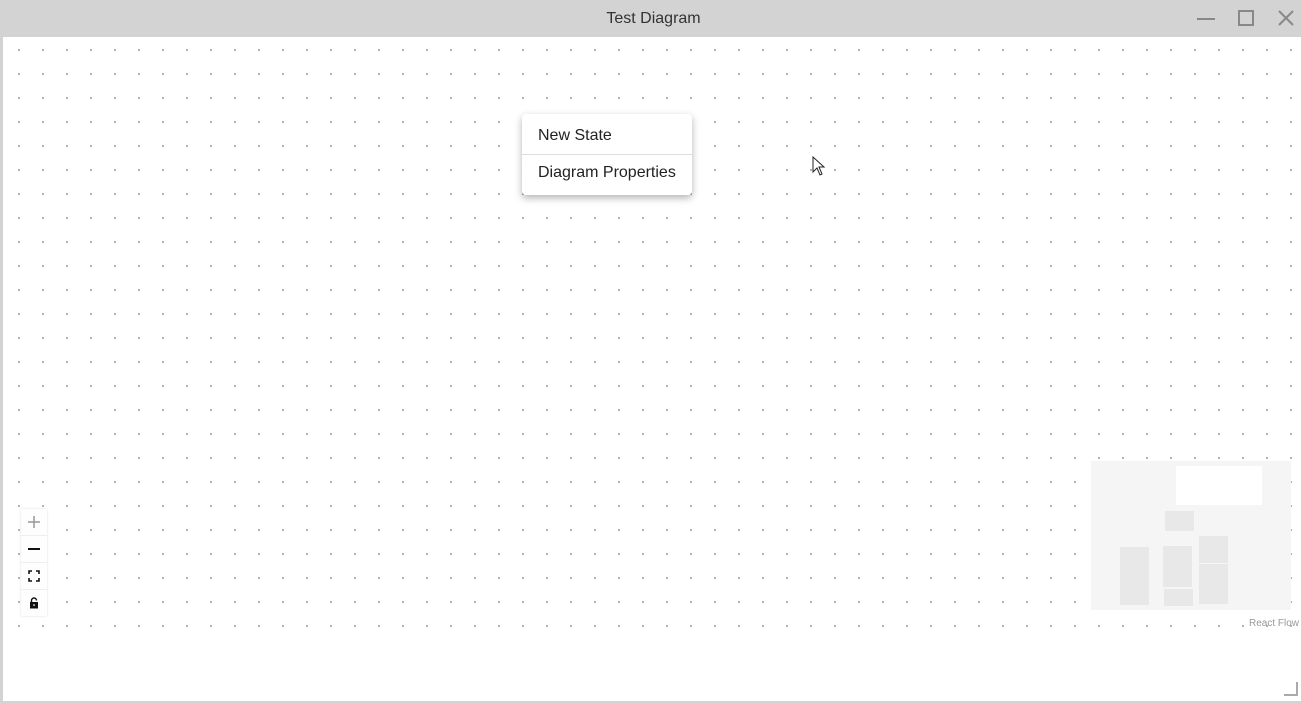 The height and width of the screenshot is (703, 1301). I want to click on minus-icon, so click(34, 549).